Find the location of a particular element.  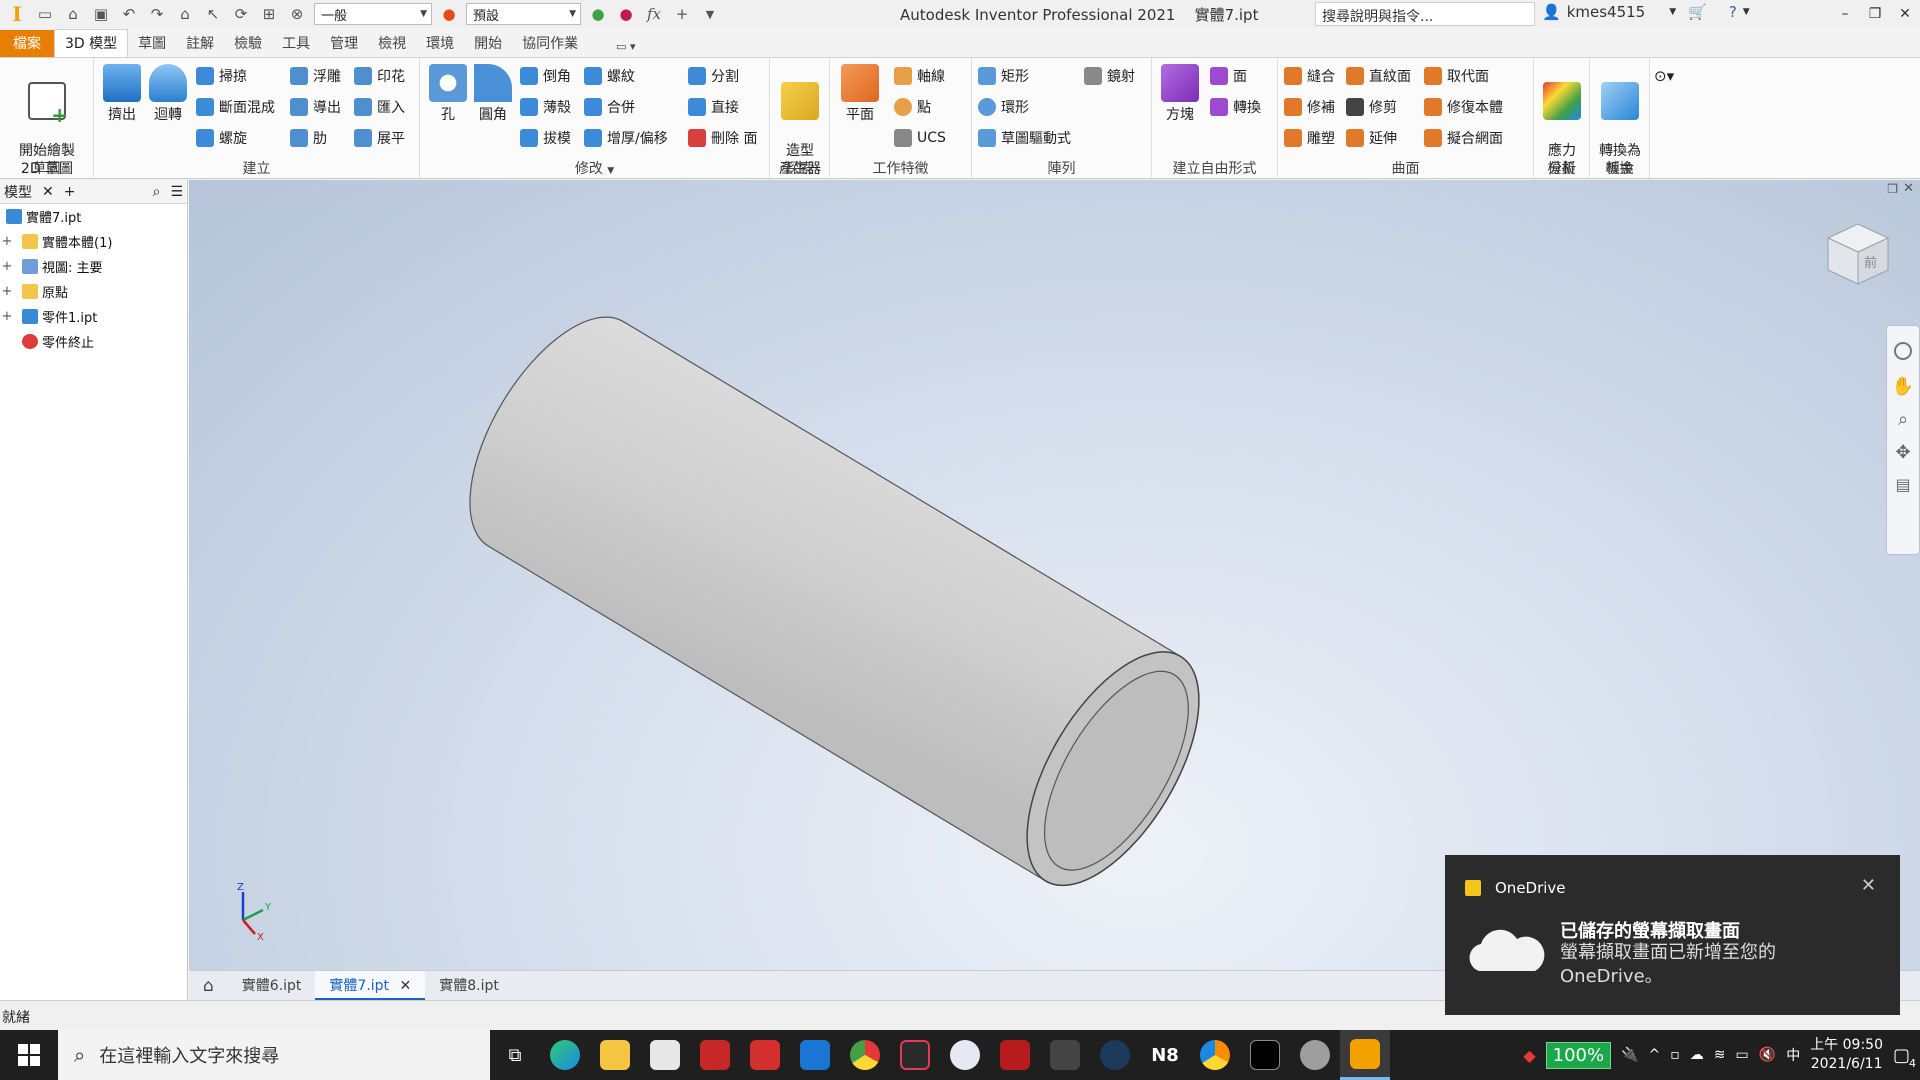

material-combo: 預設 ▼ is located at coordinates (523, 14).